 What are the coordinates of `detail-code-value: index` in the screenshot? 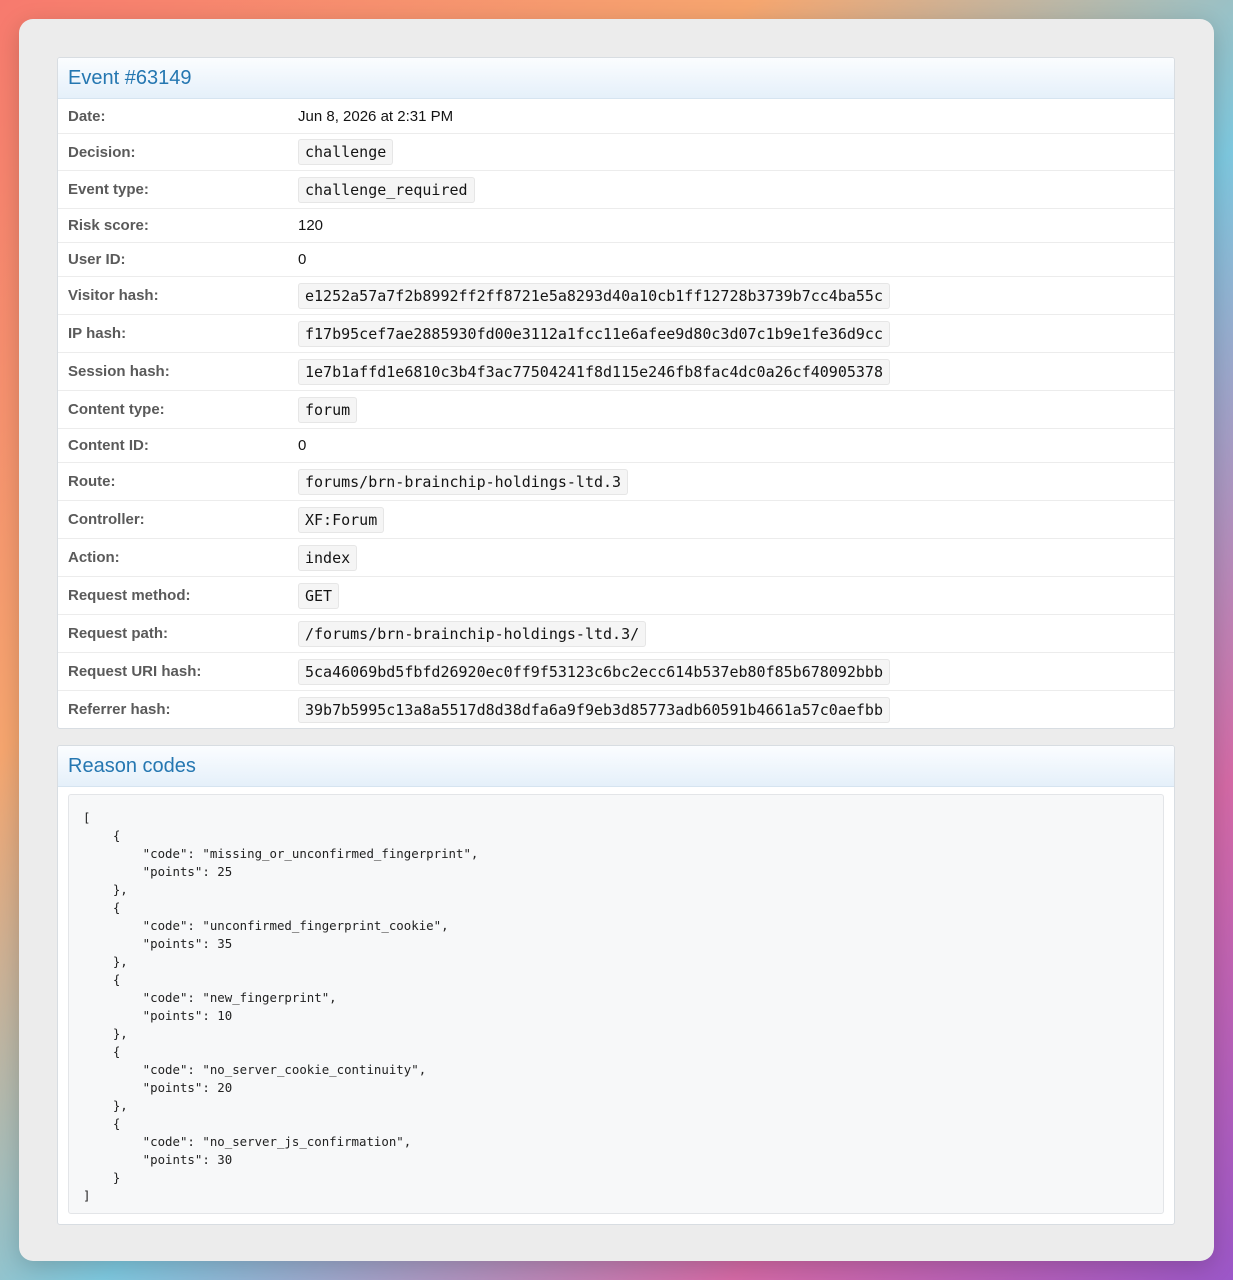 It's located at (328, 557).